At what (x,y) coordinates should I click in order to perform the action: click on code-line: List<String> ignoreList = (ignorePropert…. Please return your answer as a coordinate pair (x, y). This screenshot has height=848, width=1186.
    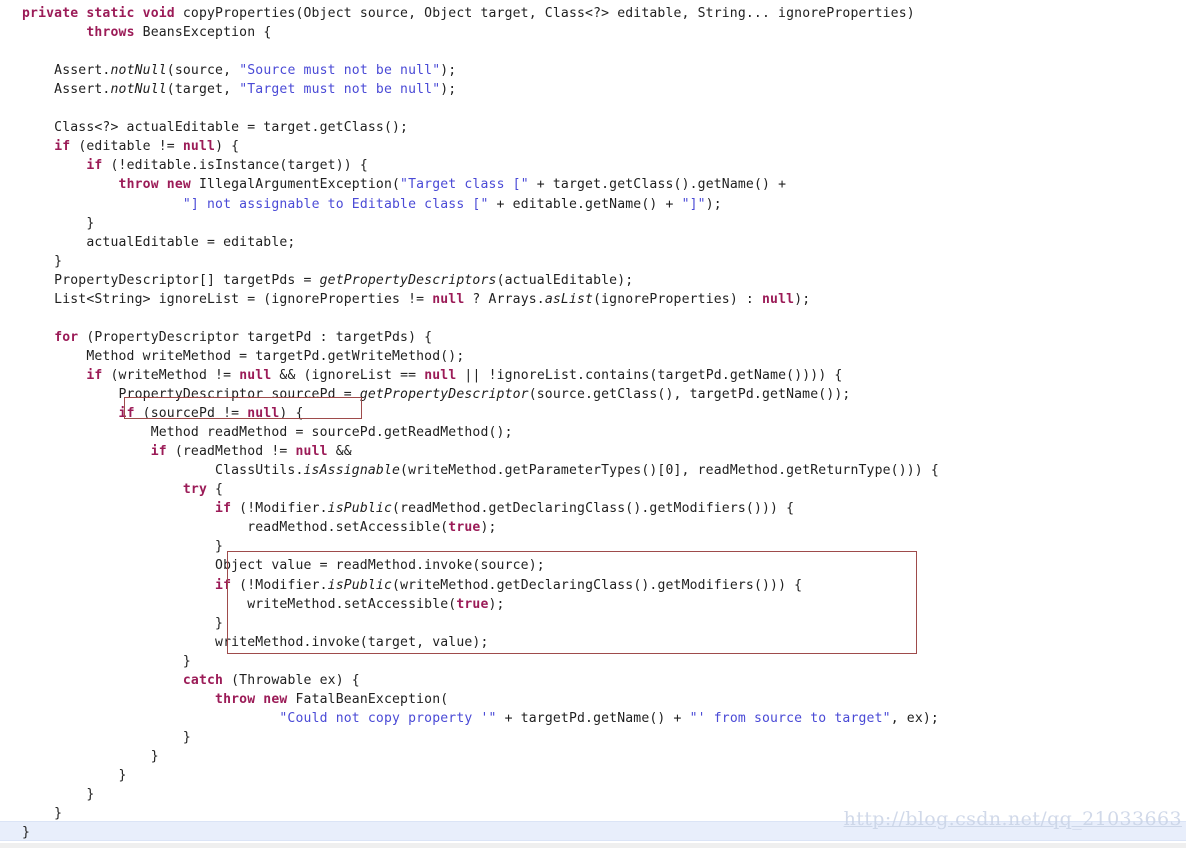
    Looking at the image, I should click on (593, 299).